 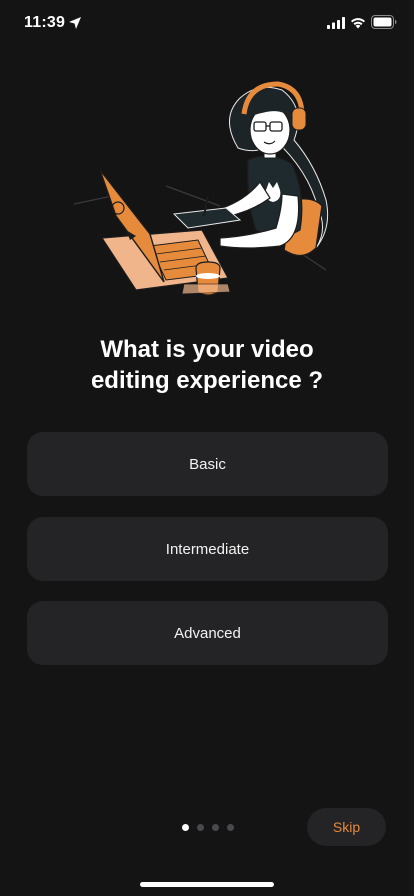 What do you see at coordinates (207, 884) in the screenshot?
I see `home-indicator` at bounding box center [207, 884].